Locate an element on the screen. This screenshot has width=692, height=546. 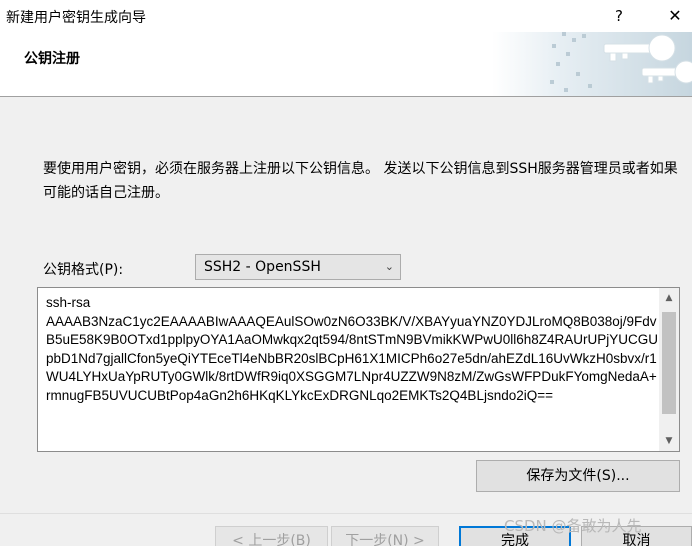
key-banner-icon is located at coordinates (592, 64).